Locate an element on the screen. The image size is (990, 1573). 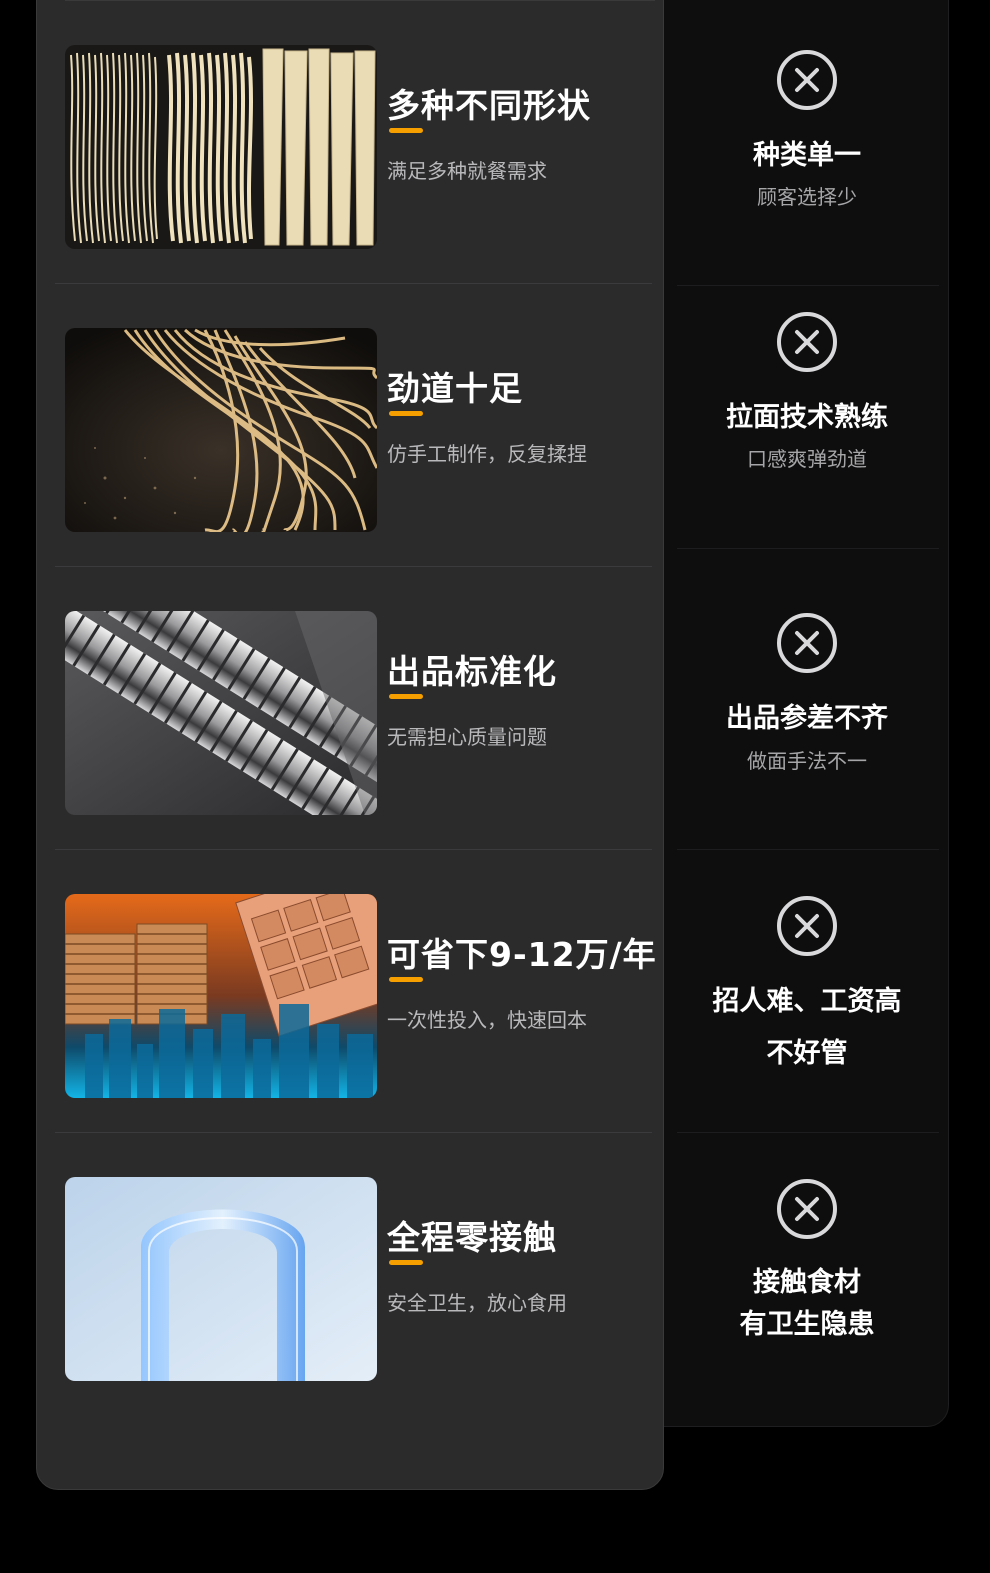
drawback-subtitle: 口感爽弹劲道 is located at coordinates (807, 459).